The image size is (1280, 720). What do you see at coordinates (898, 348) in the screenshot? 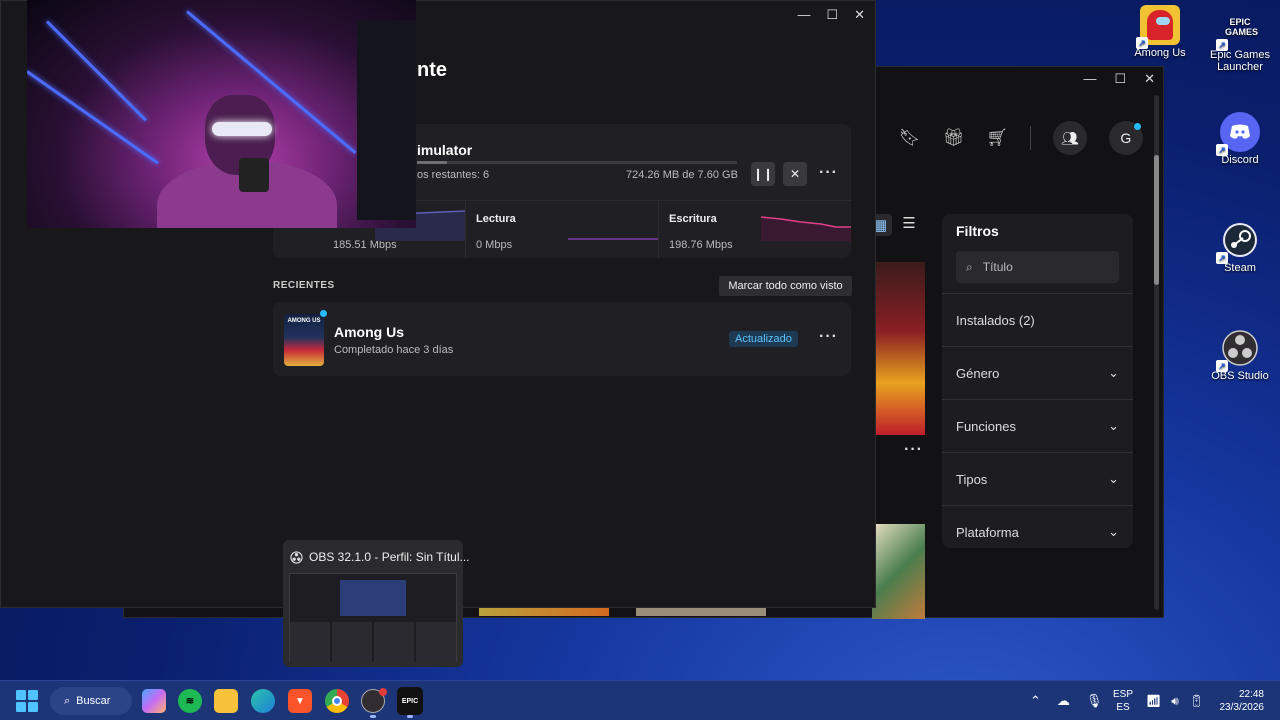
I see `game-tile-among-us` at bounding box center [898, 348].